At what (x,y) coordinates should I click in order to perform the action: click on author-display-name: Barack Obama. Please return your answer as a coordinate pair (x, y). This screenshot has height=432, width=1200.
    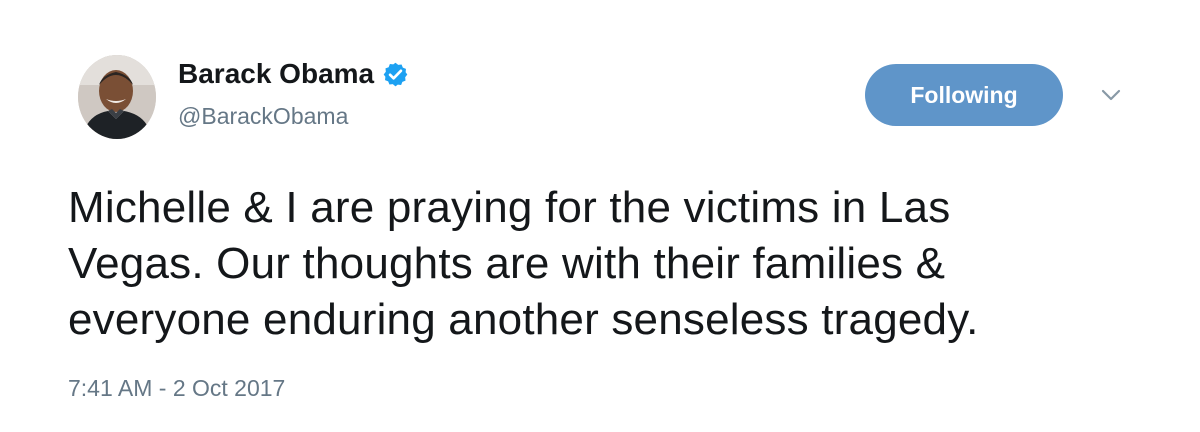
    Looking at the image, I should click on (293, 74).